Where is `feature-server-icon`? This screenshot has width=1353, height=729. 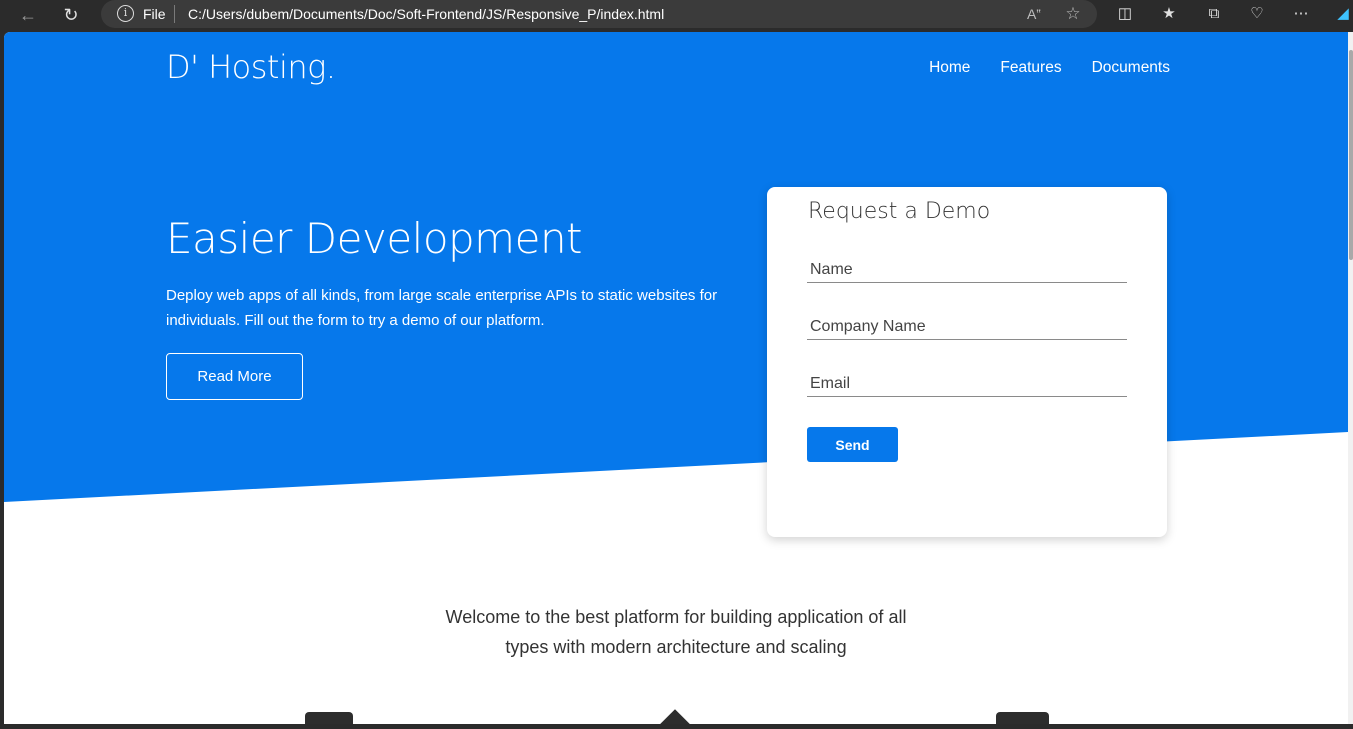 feature-server-icon is located at coordinates (329, 718).